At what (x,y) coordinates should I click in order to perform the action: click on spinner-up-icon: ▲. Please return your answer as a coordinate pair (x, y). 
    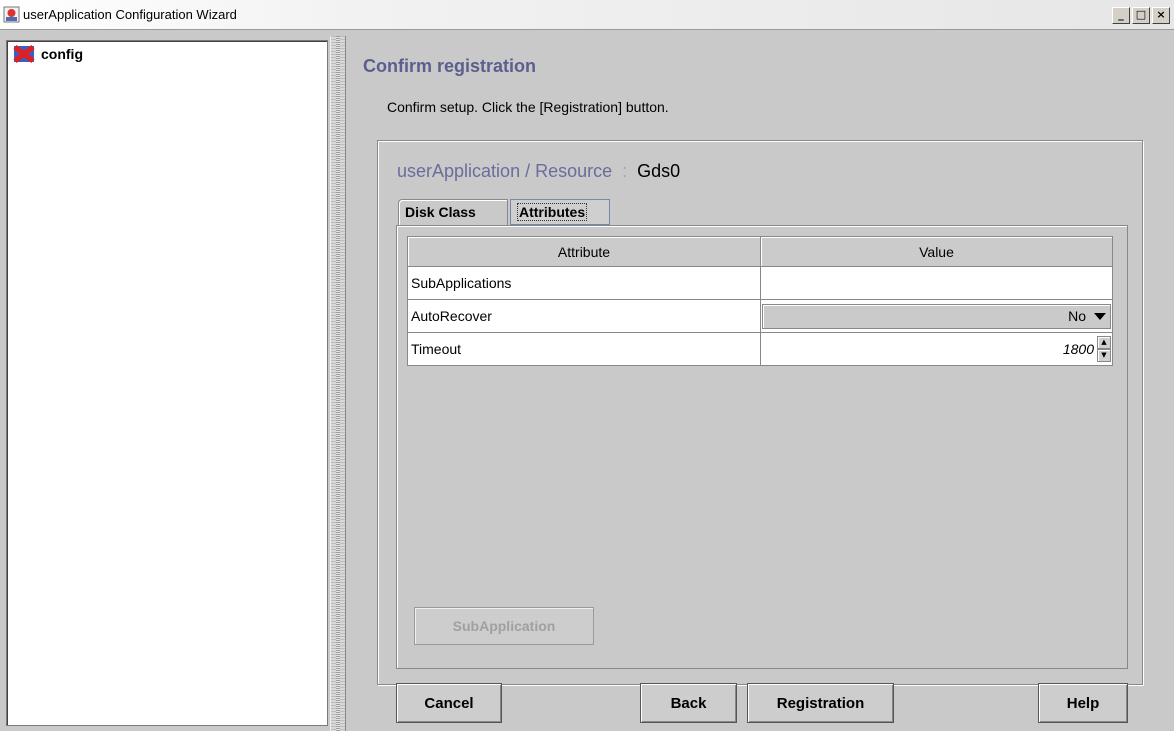
    Looking at the image, I should click on (1104, 342).